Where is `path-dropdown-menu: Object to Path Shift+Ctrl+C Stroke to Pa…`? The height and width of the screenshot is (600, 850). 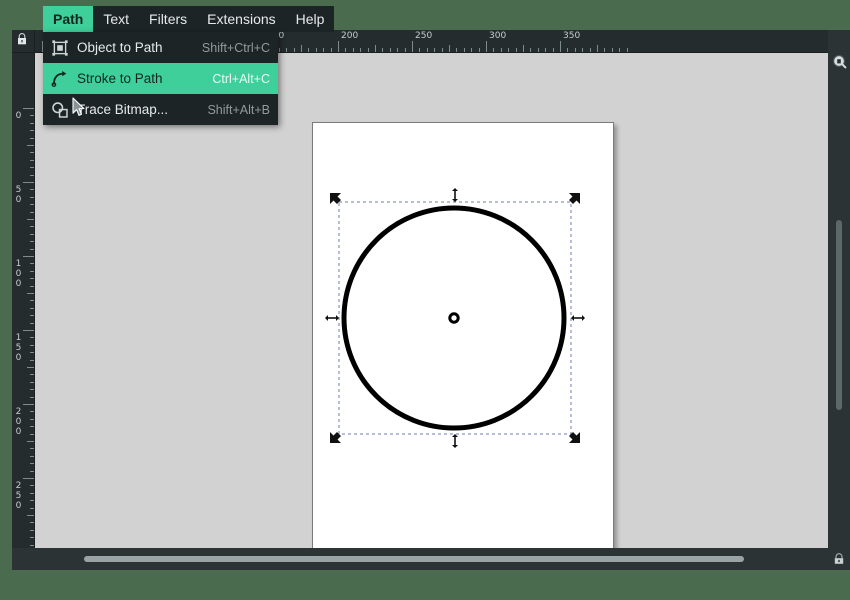 path-dropdown-menu: Object to Path Shift+Ctrl+C Stroke to Pa… is located at coordinates (160, 78).